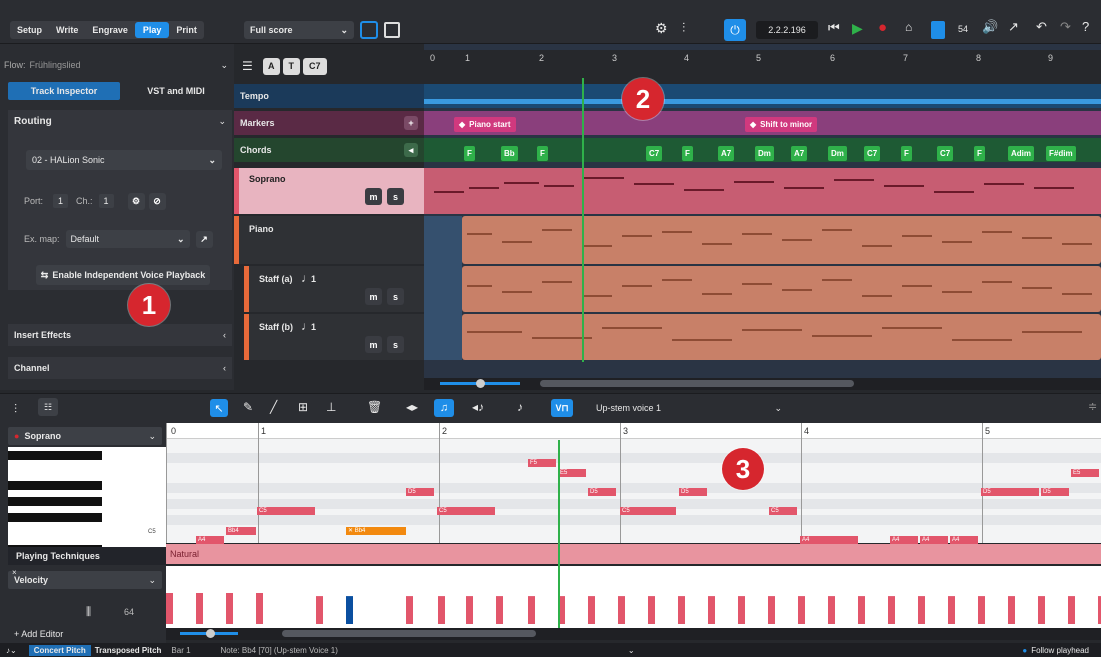 The image size is (1101, 657). I want to click on layout-select: Full score ⌄, so click(299, 30).